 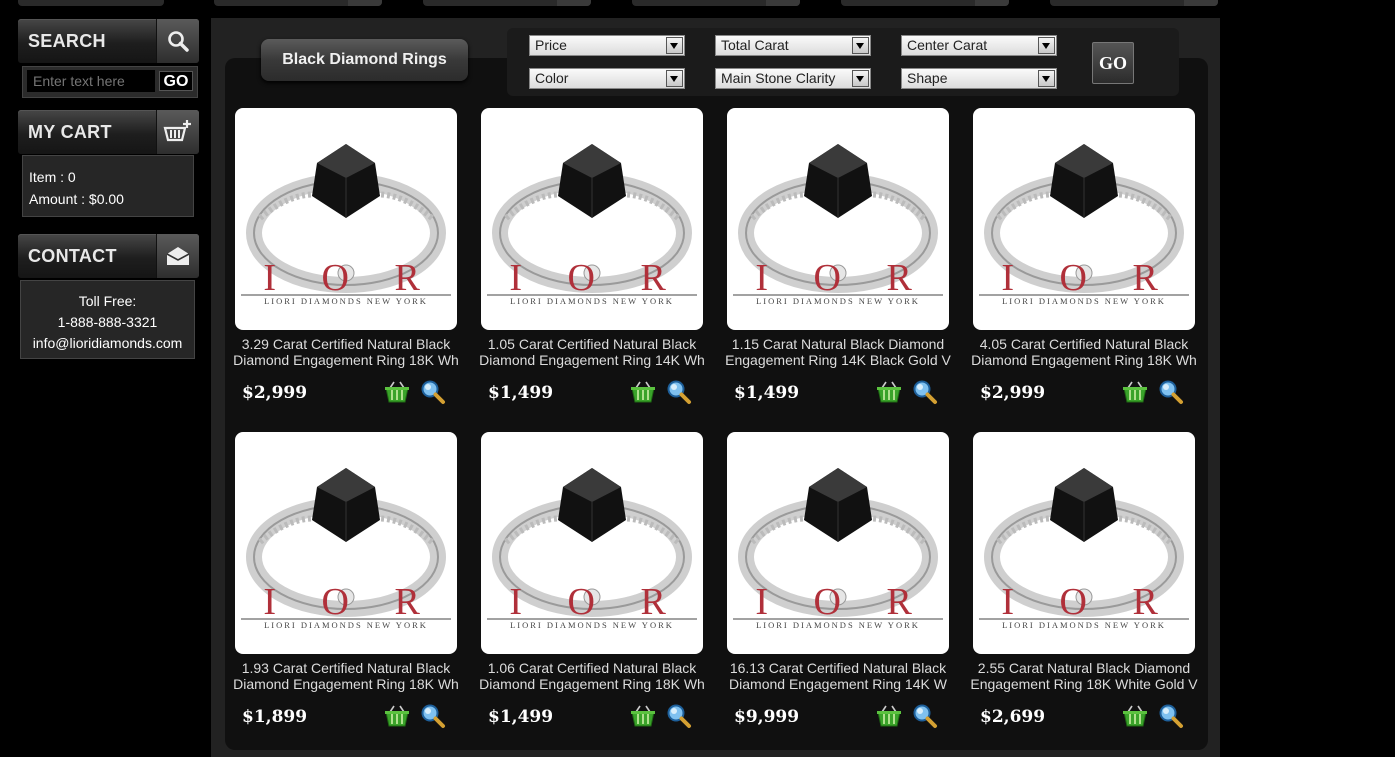 What do you see at coordinates (177, 132) in the screenshot?
I see `cart-add-icon` at bounding box center [177, 132].